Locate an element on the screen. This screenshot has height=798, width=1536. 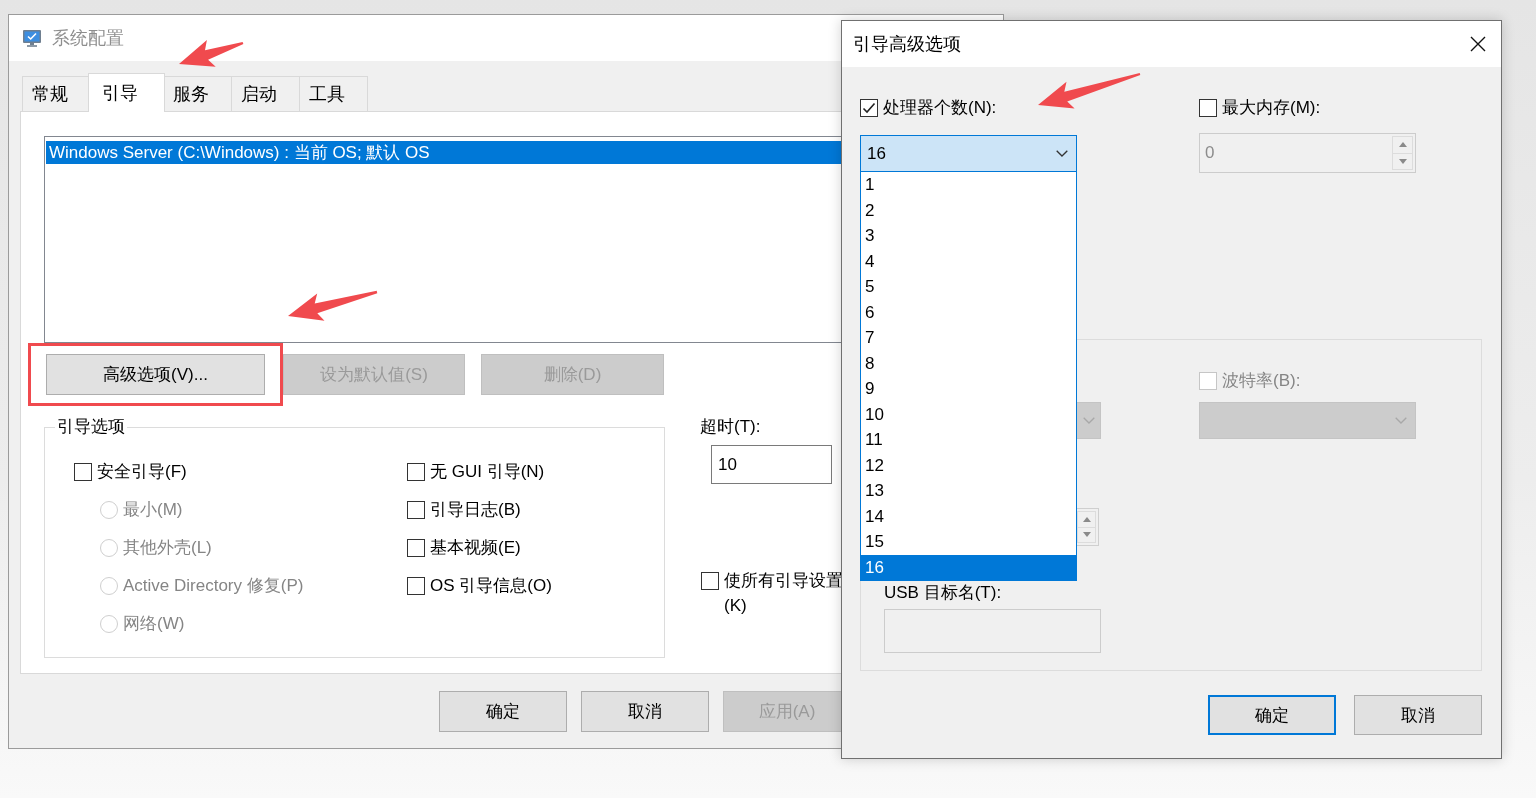
dropdown-option: 16 is located at coordinates (968, 567).